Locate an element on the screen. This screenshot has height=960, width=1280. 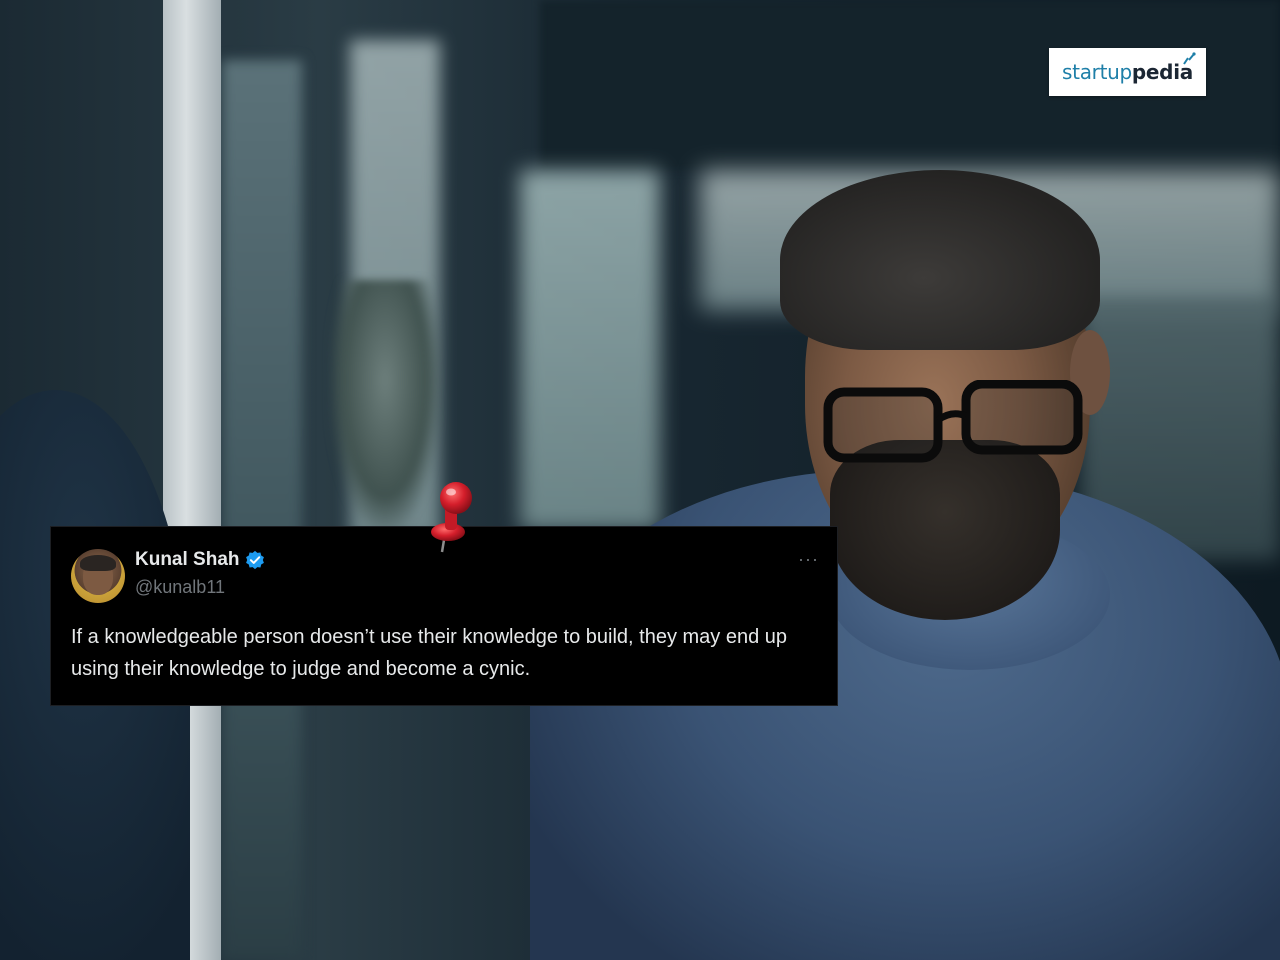
startuppedia-logo: startup pedia is located at coordinates (1127, 72).